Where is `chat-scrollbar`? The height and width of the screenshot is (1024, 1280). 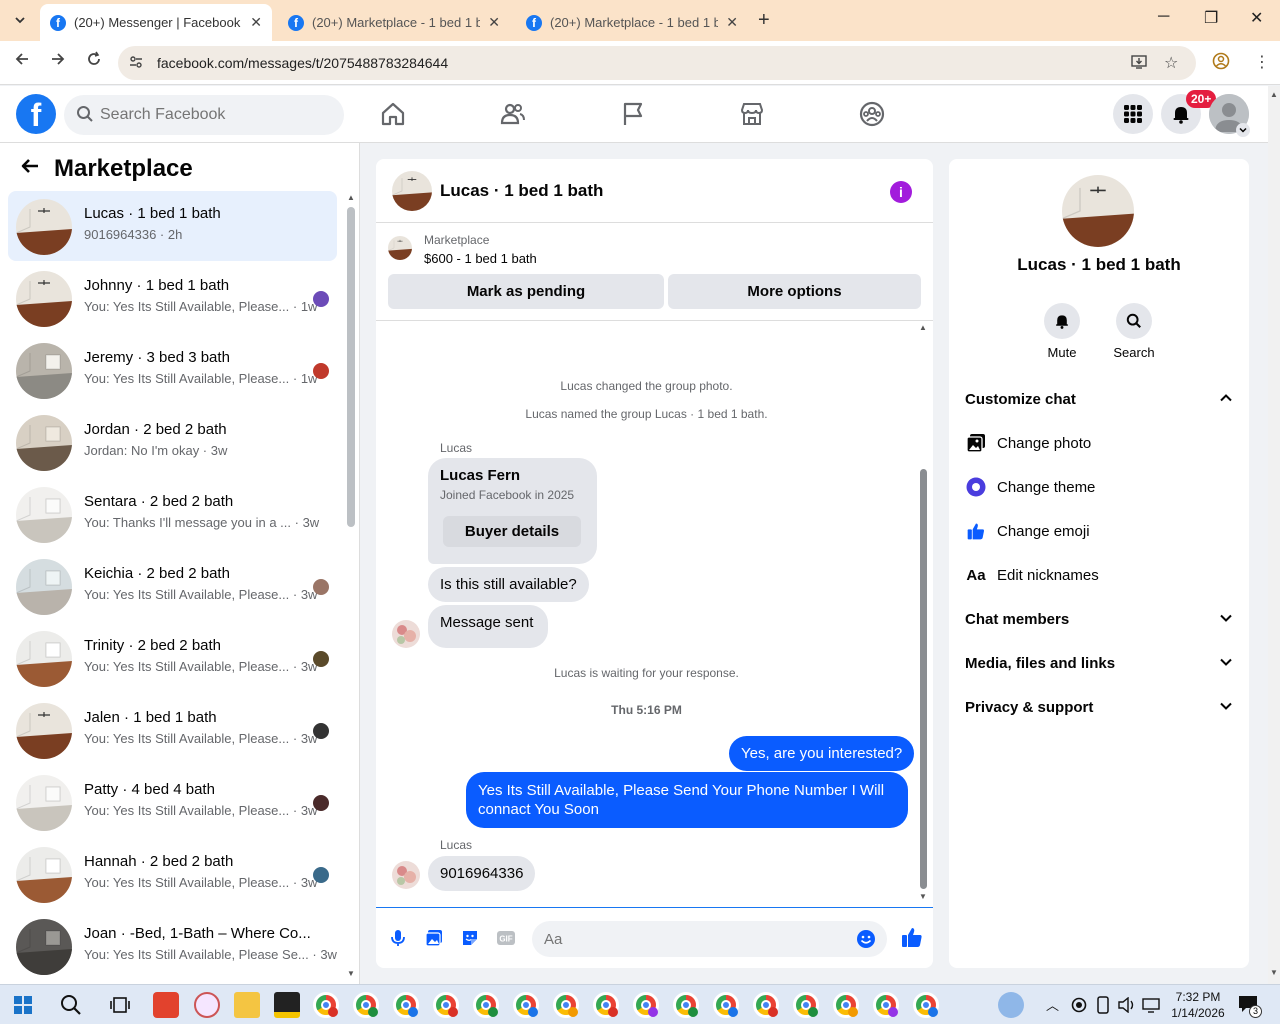 chat-scrollbar is located at coordinates (923, 679).